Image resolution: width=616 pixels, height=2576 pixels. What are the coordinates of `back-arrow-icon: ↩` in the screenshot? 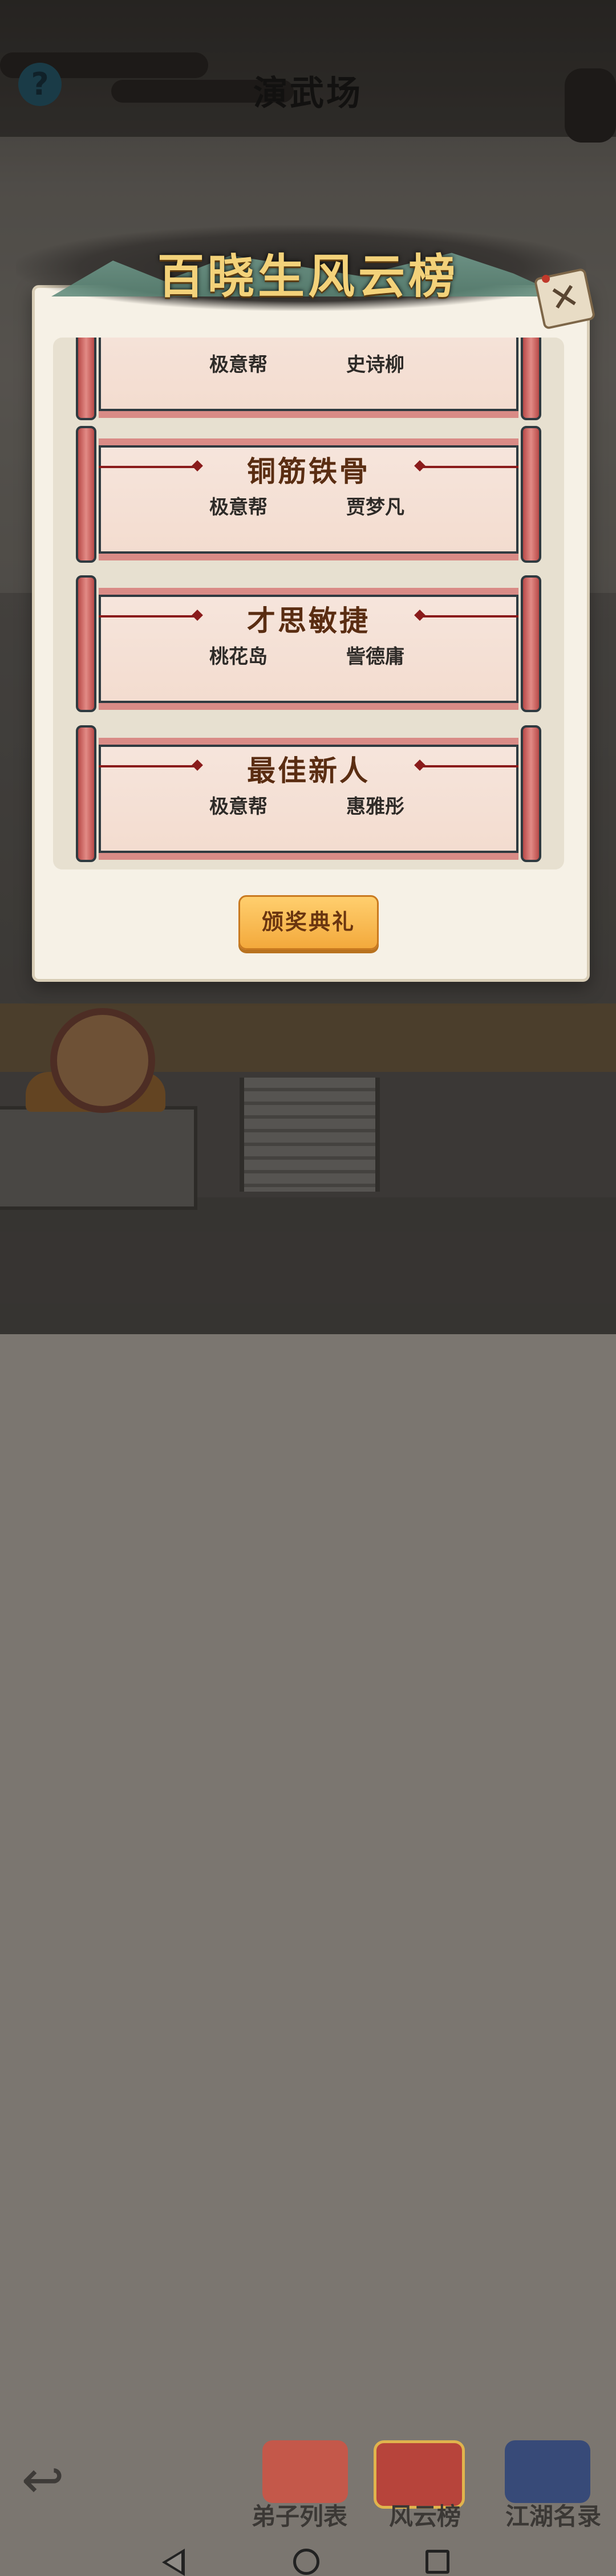 It's located at (42, 2480).